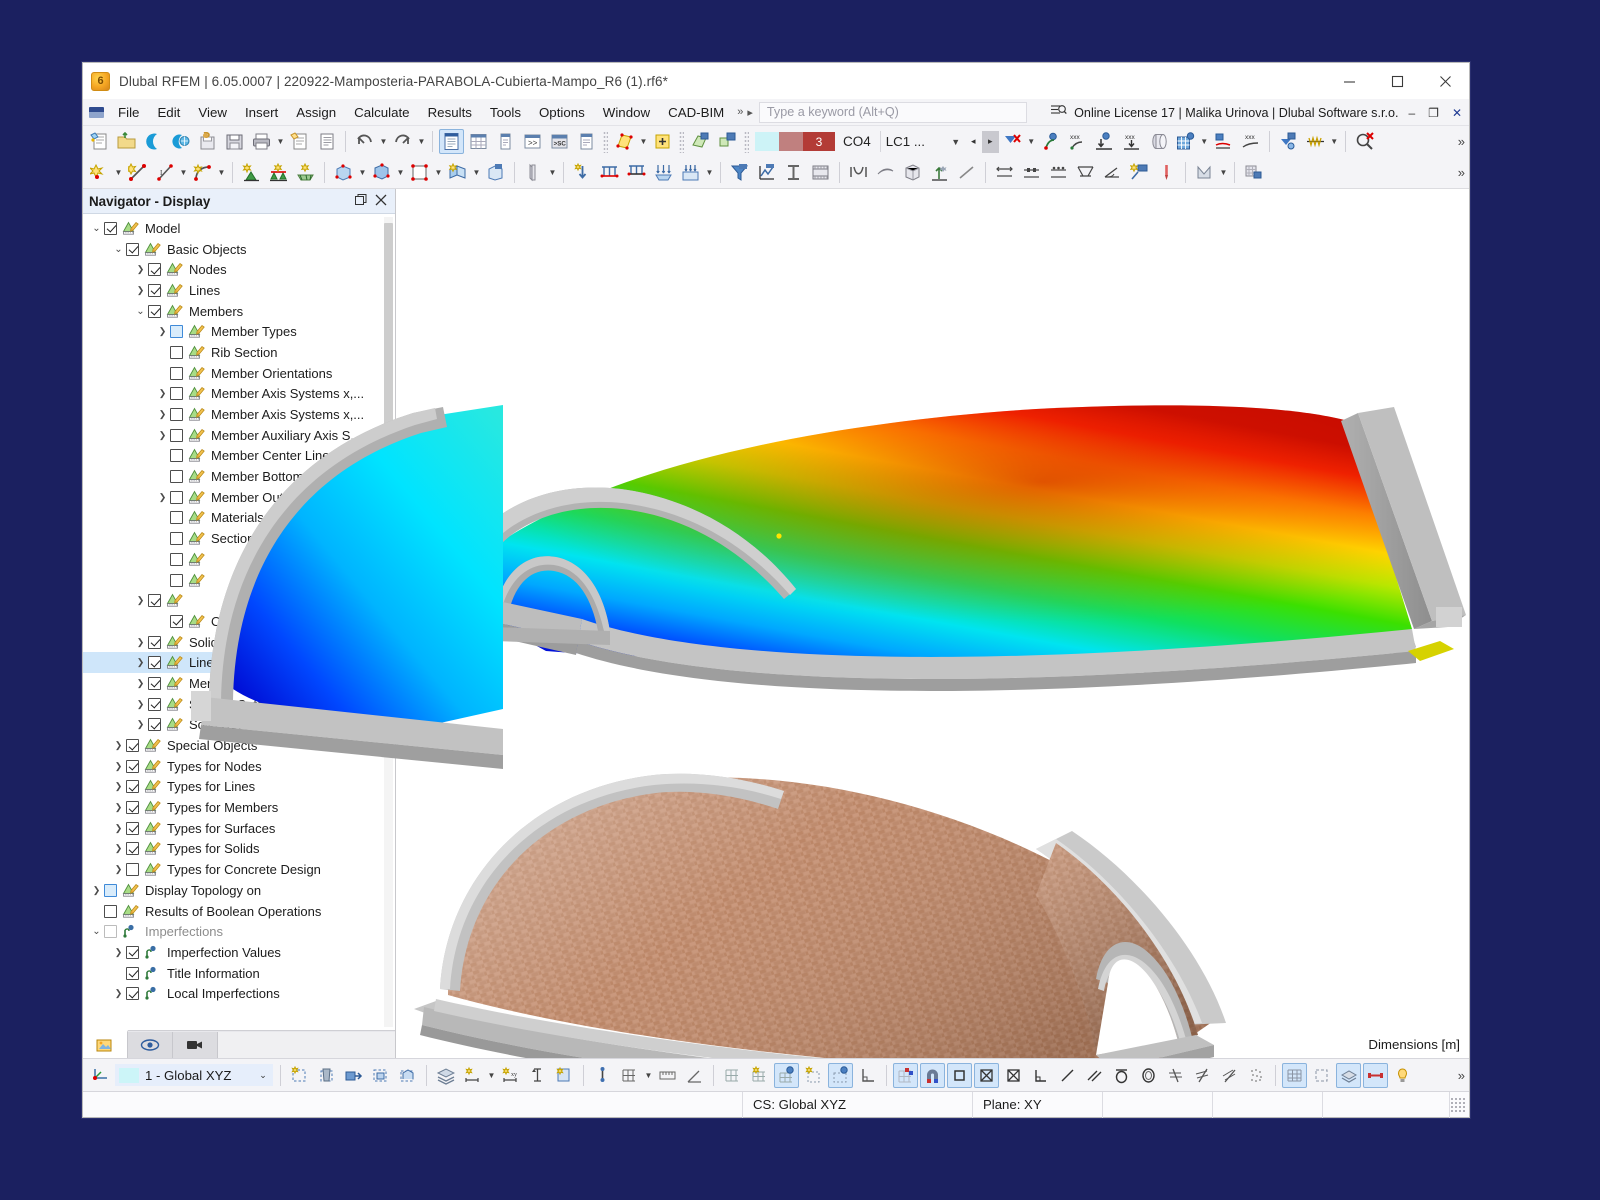 This screenshot has width=1600, height=1200. I want to click on tree-item, so click(239, 580).